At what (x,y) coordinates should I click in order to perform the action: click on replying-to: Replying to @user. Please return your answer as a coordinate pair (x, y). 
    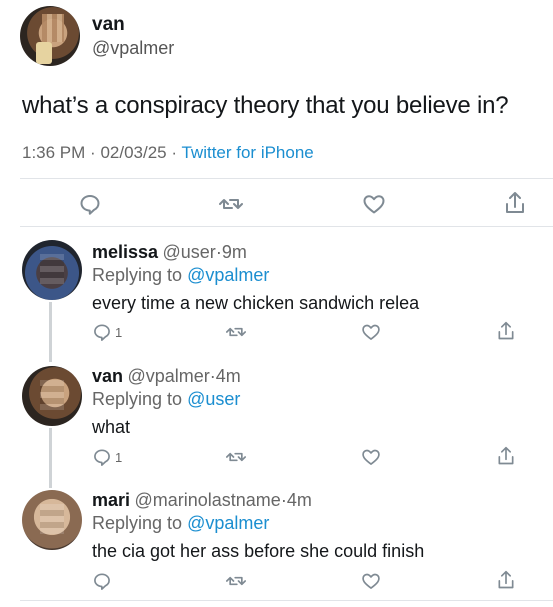
    Looking at the image, I should click on (166, 399).